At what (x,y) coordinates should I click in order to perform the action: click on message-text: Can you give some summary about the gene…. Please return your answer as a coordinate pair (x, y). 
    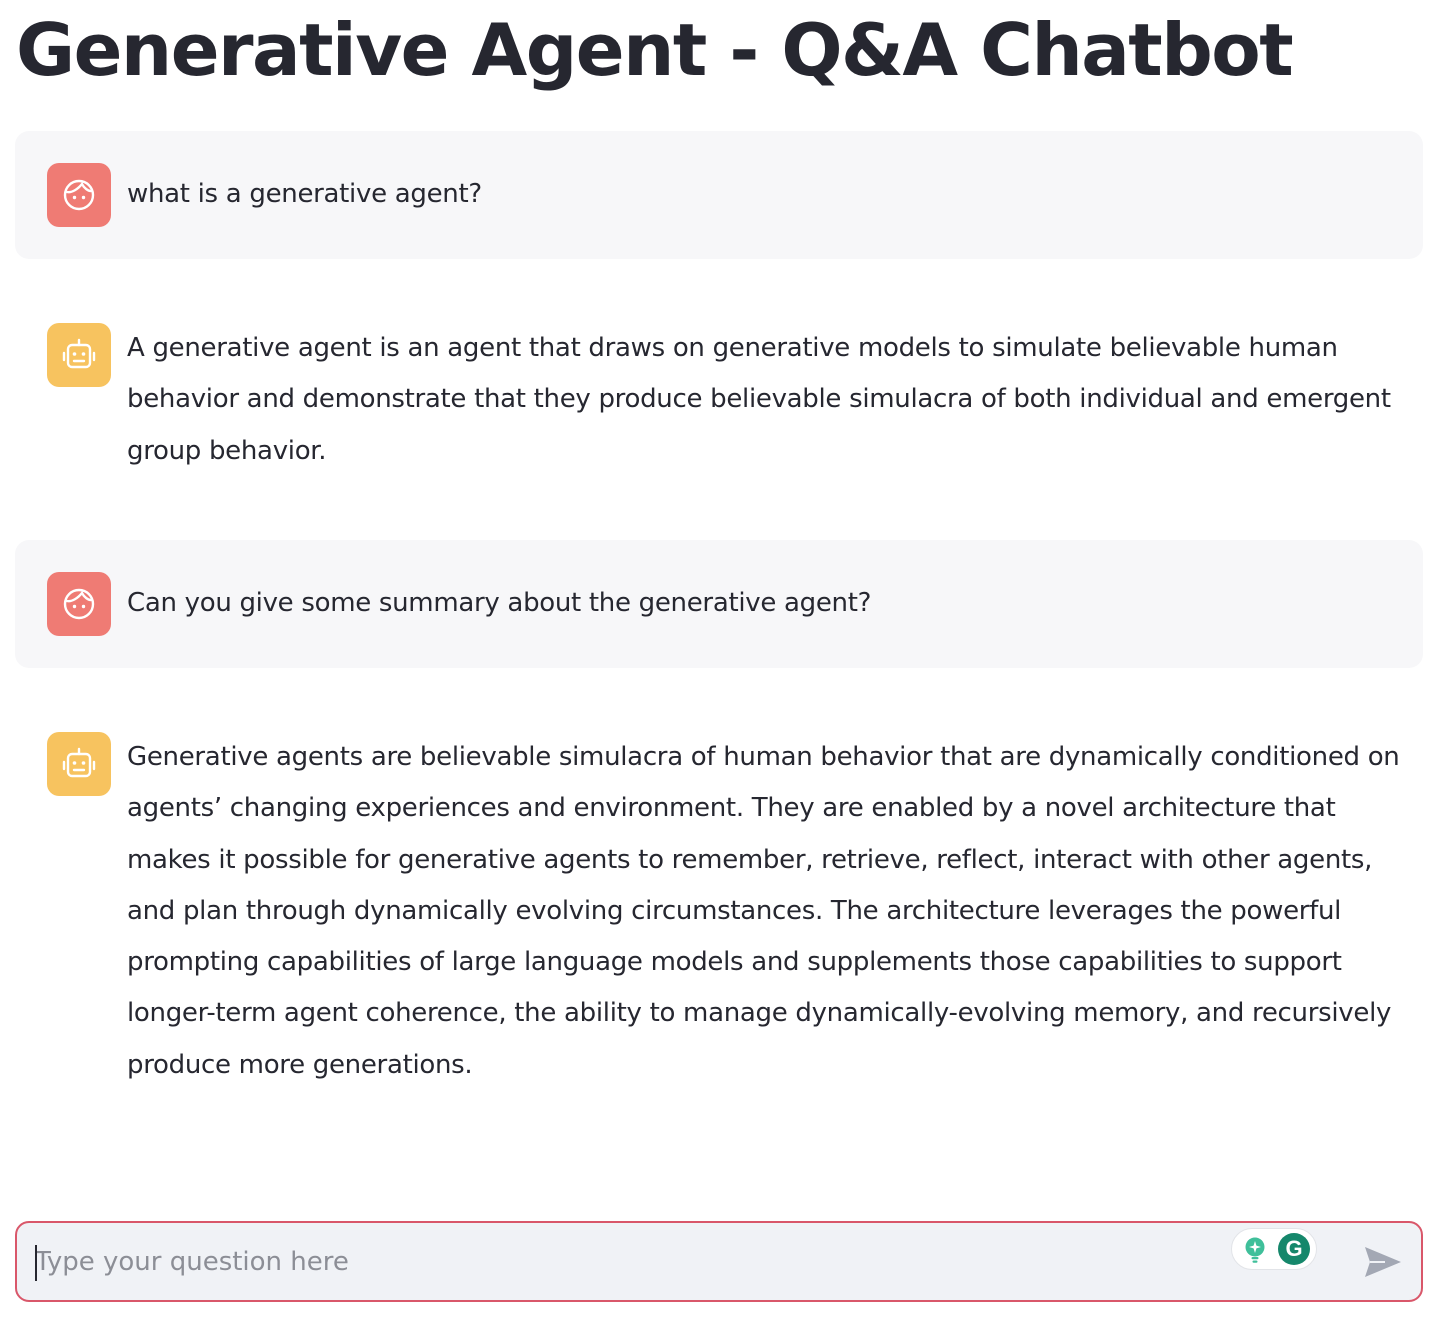
    Looking at the image, I should click on (499, 603).